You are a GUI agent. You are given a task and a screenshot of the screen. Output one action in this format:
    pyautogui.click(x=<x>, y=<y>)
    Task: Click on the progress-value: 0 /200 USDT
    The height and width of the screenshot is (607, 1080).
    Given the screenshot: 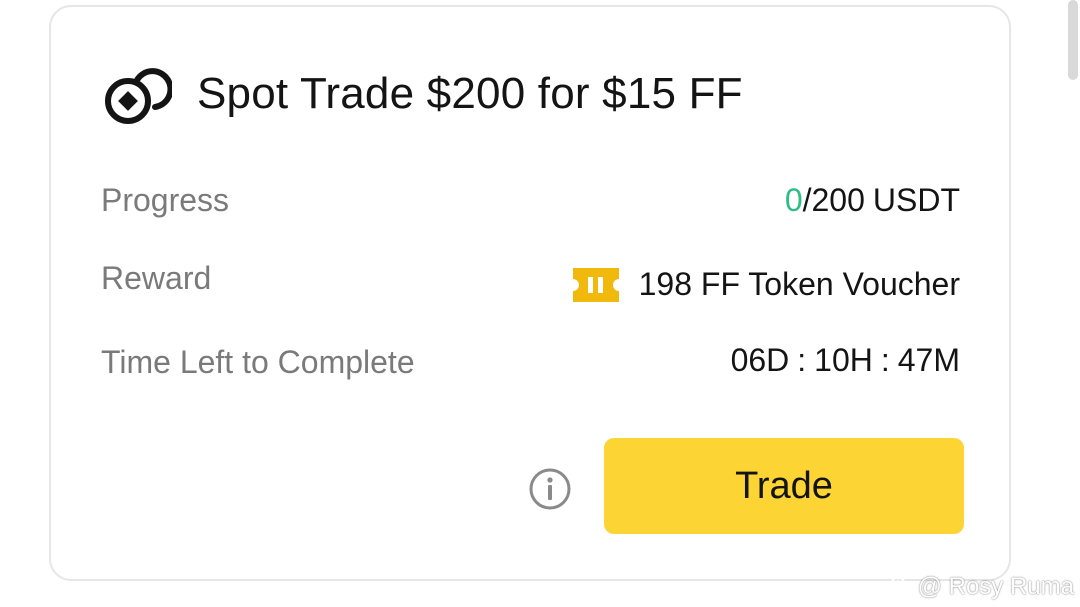 What is the action you would take?
    pyautogui.click(x=872, y=200)
    